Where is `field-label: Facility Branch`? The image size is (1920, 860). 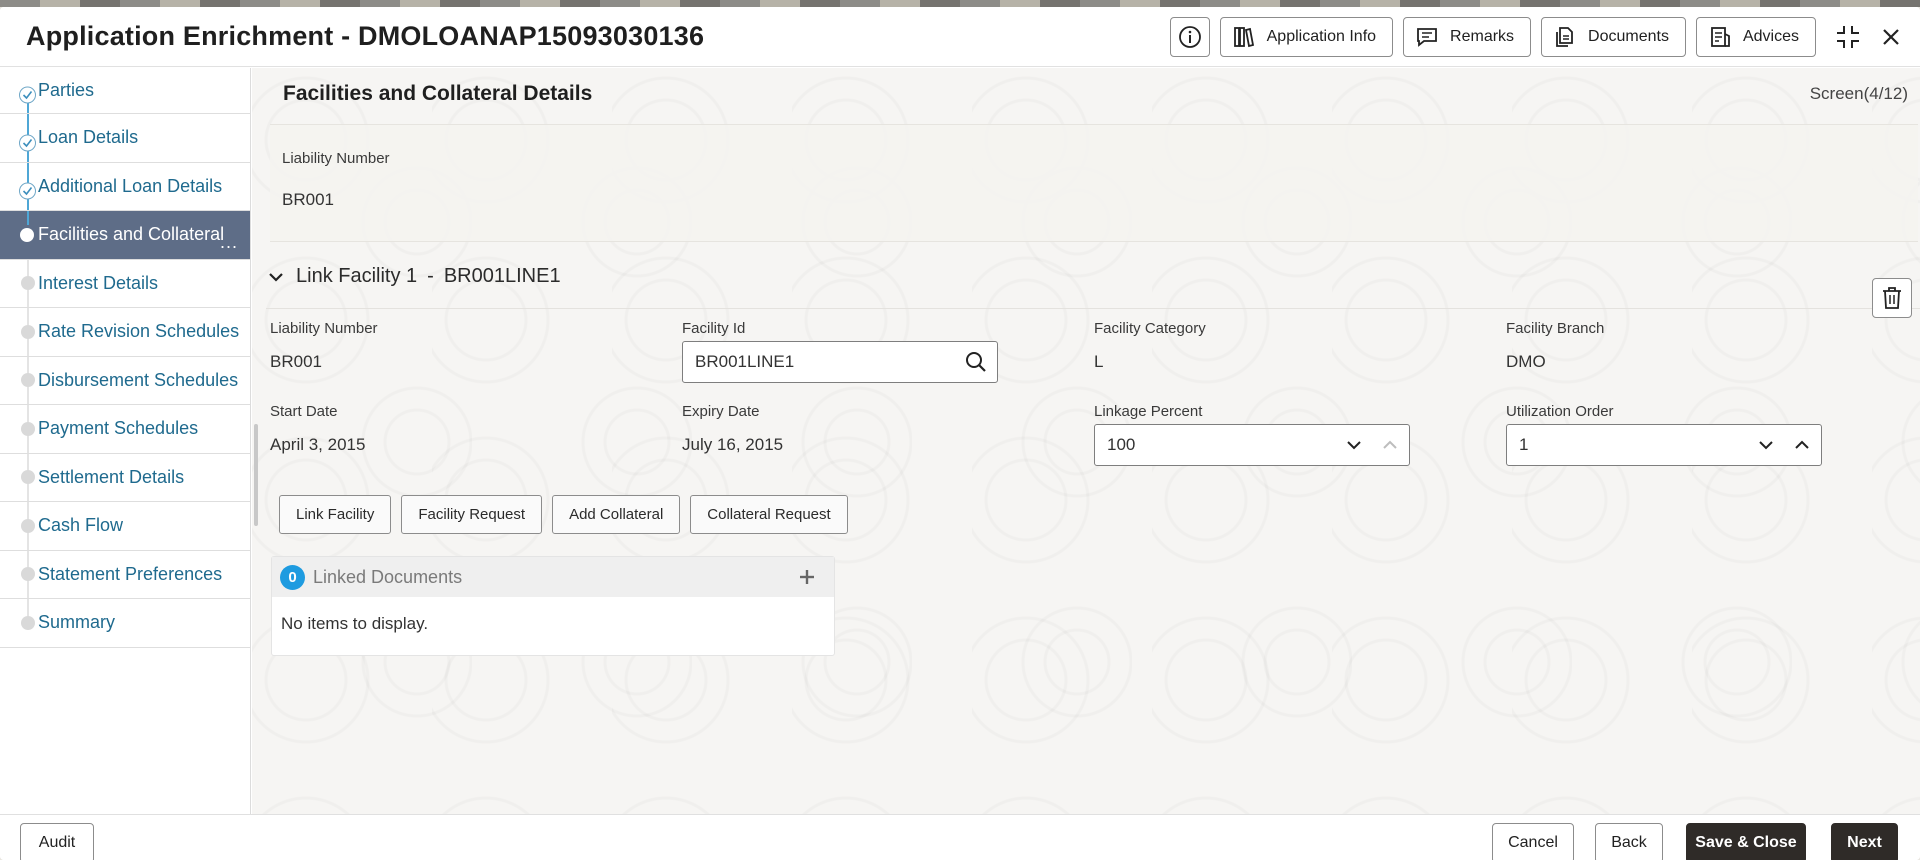
field-label: Facility Branch is located at coordinates (1555, 328).